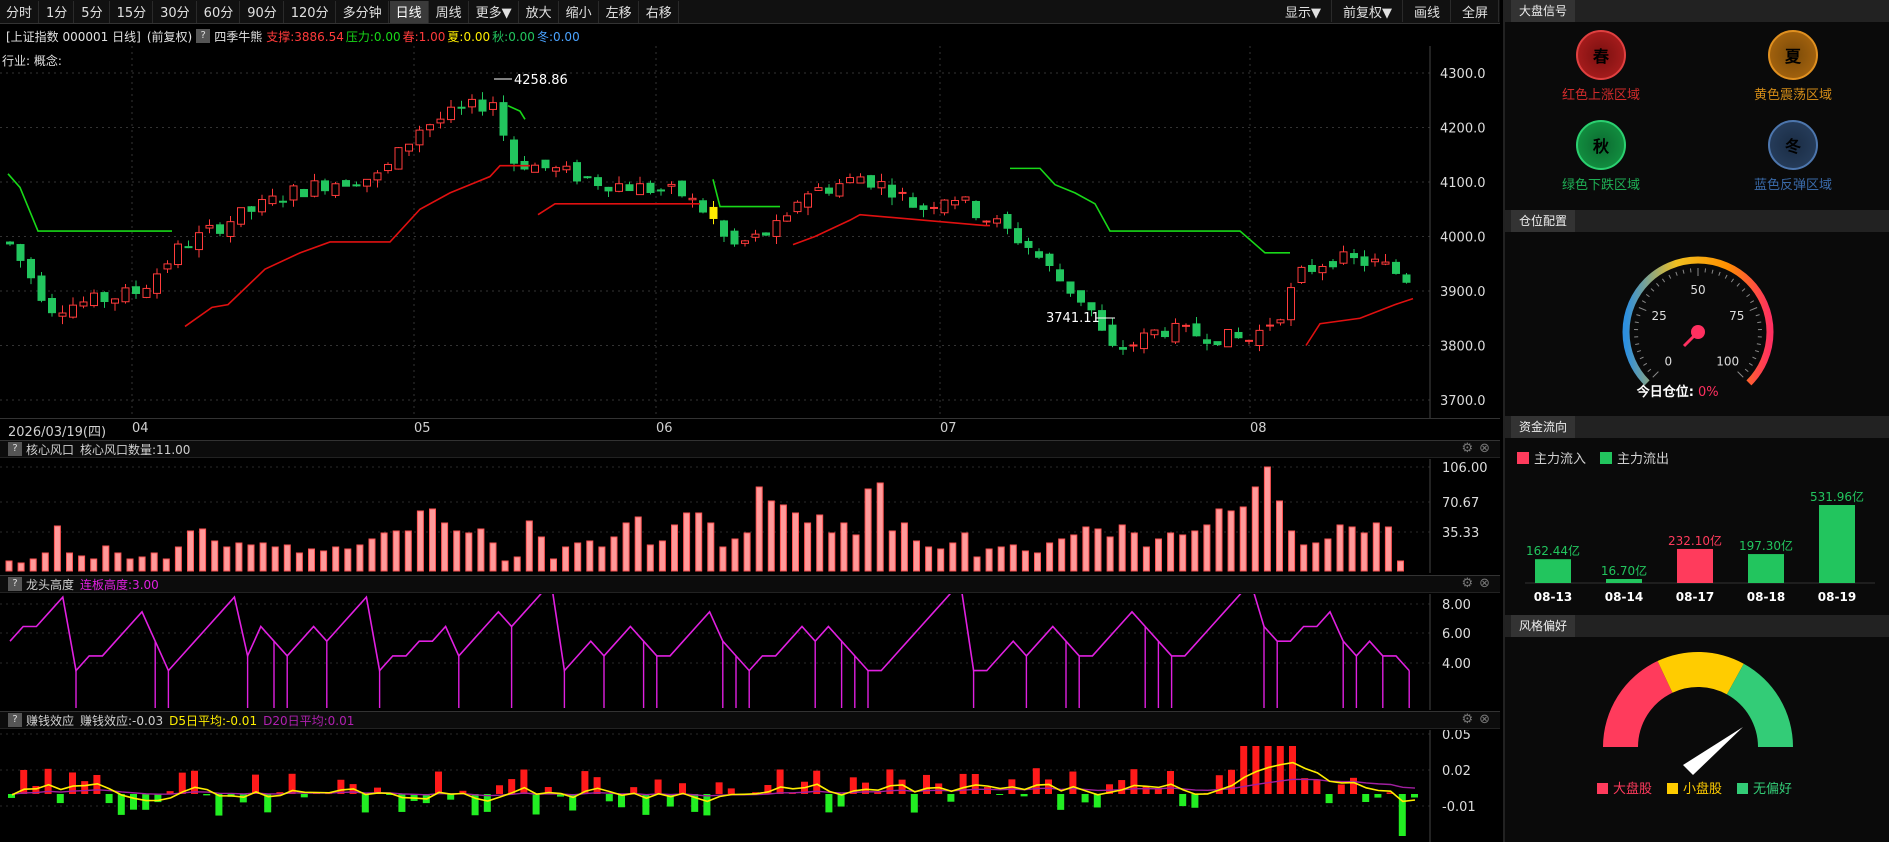 The width and height of the screenshot is (1889, 842). What do you see at coordinates (1713, 751) in the screenshot?
I see `style-needle` at bounding box center [1713, 751].